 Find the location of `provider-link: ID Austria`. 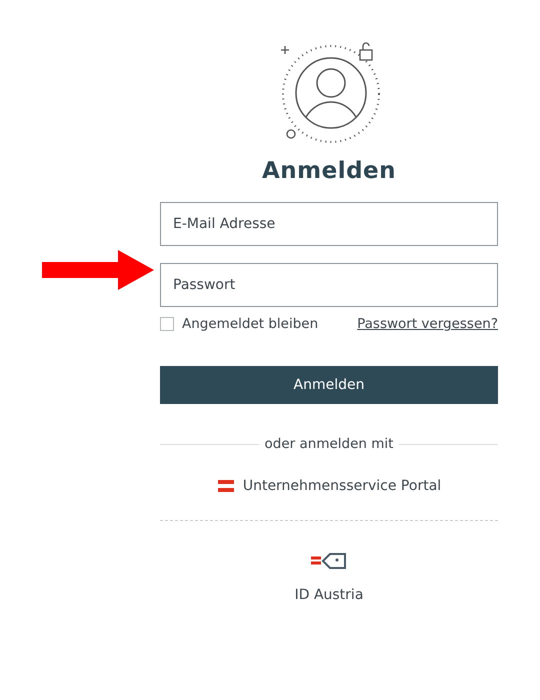

provider-link: ID Austria is located at coordinates (329, 595).